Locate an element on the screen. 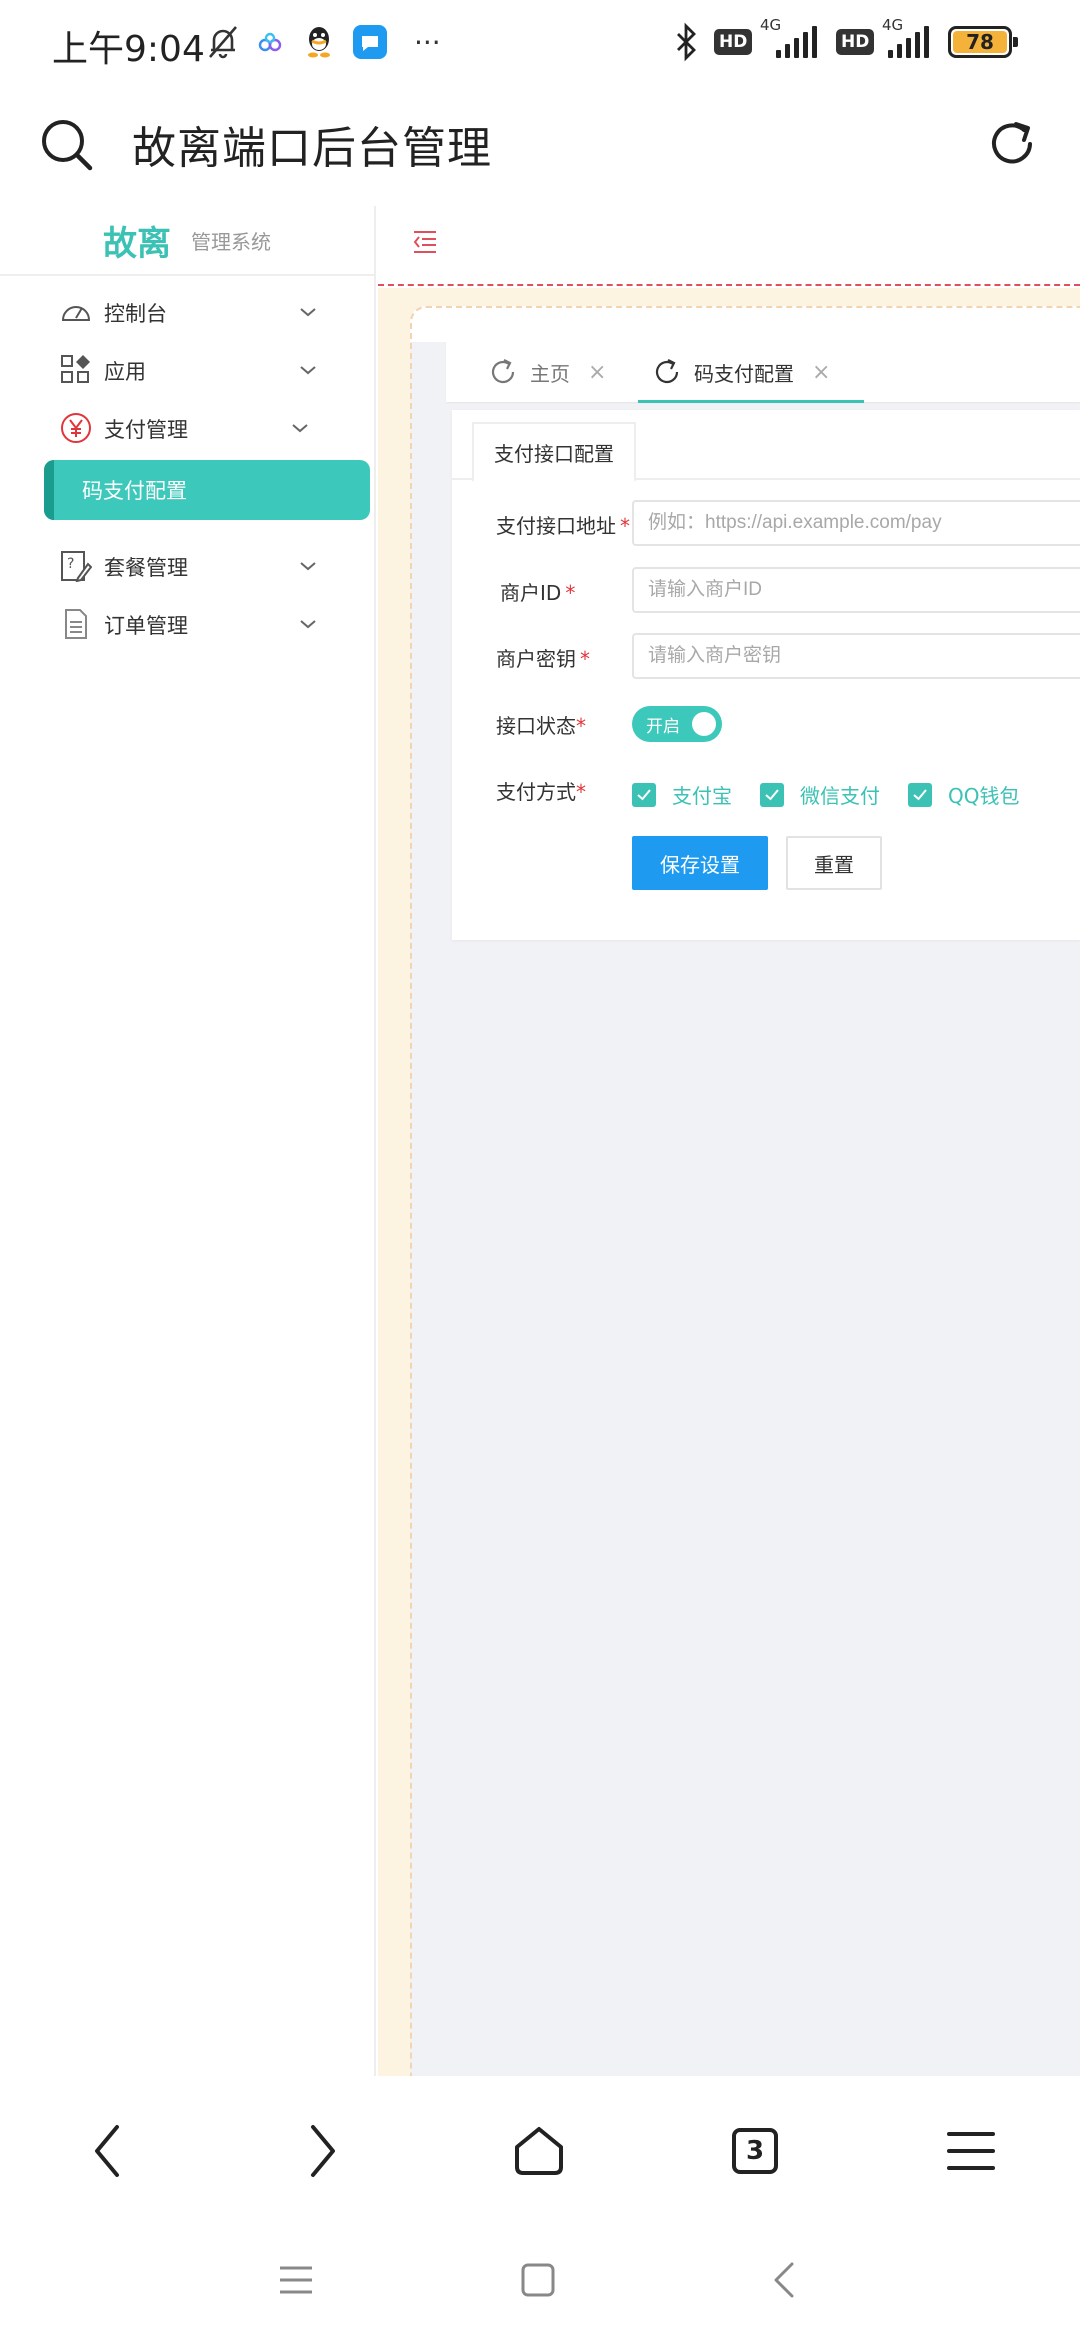  checkbox-label: 支付宝 is located at coordinates (702, 796).